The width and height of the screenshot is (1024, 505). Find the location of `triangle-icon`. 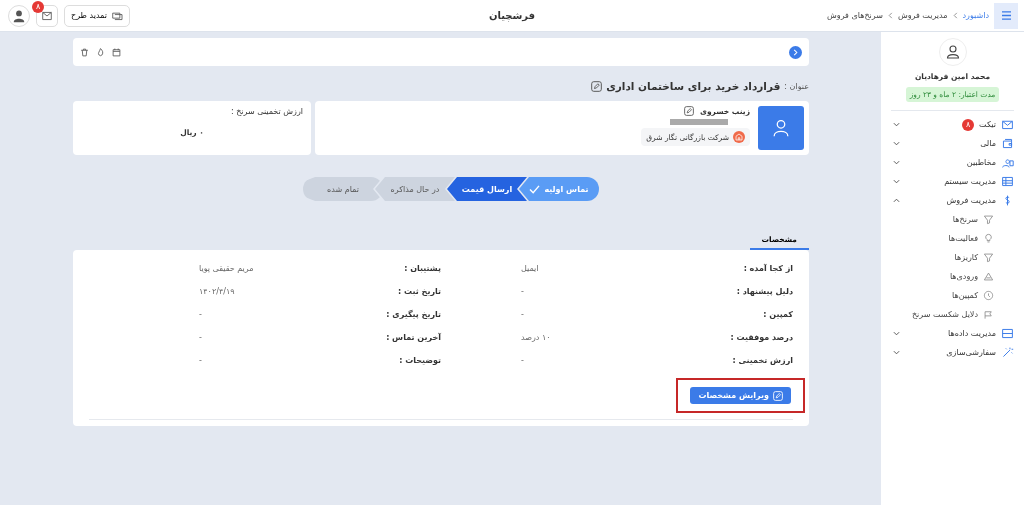

triangle-icon is located at coordinates (988, 276).